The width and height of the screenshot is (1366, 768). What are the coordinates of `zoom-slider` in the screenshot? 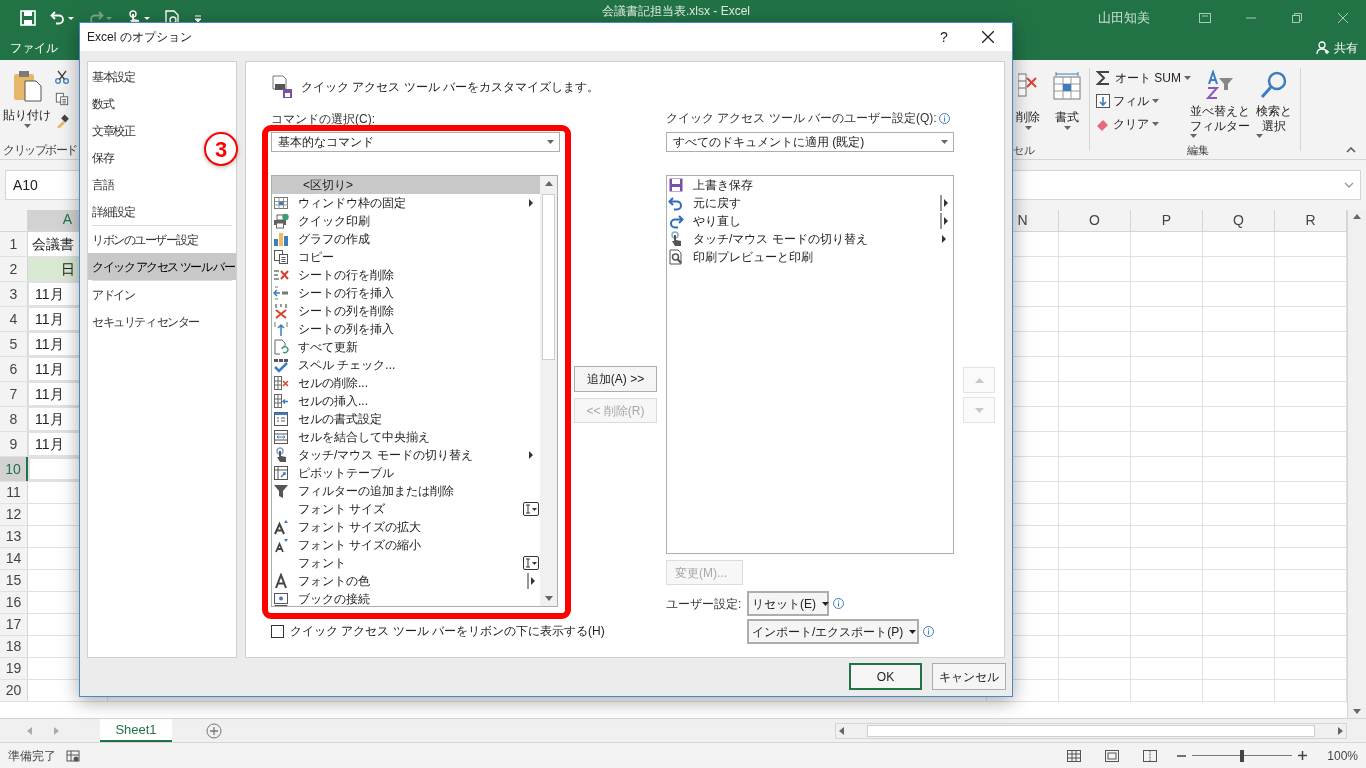 It's located at (1242, 755).